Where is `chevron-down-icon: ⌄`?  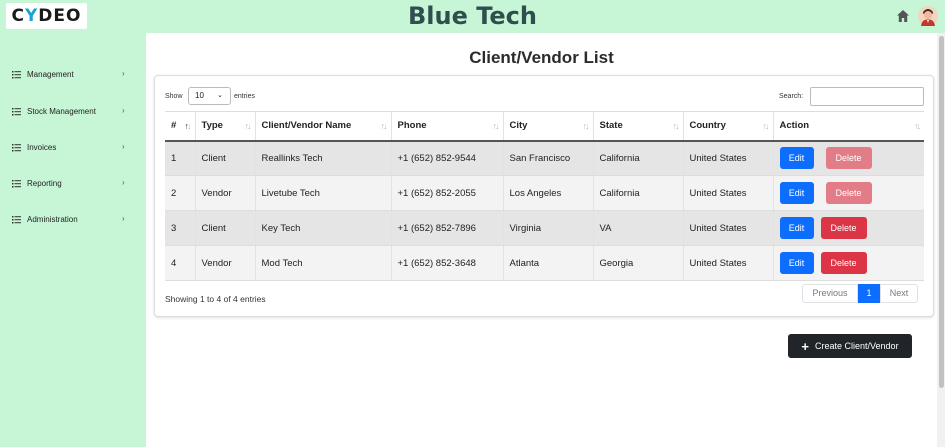 chevron-down-icon: ⌄ is located at coordinates (220, 95).